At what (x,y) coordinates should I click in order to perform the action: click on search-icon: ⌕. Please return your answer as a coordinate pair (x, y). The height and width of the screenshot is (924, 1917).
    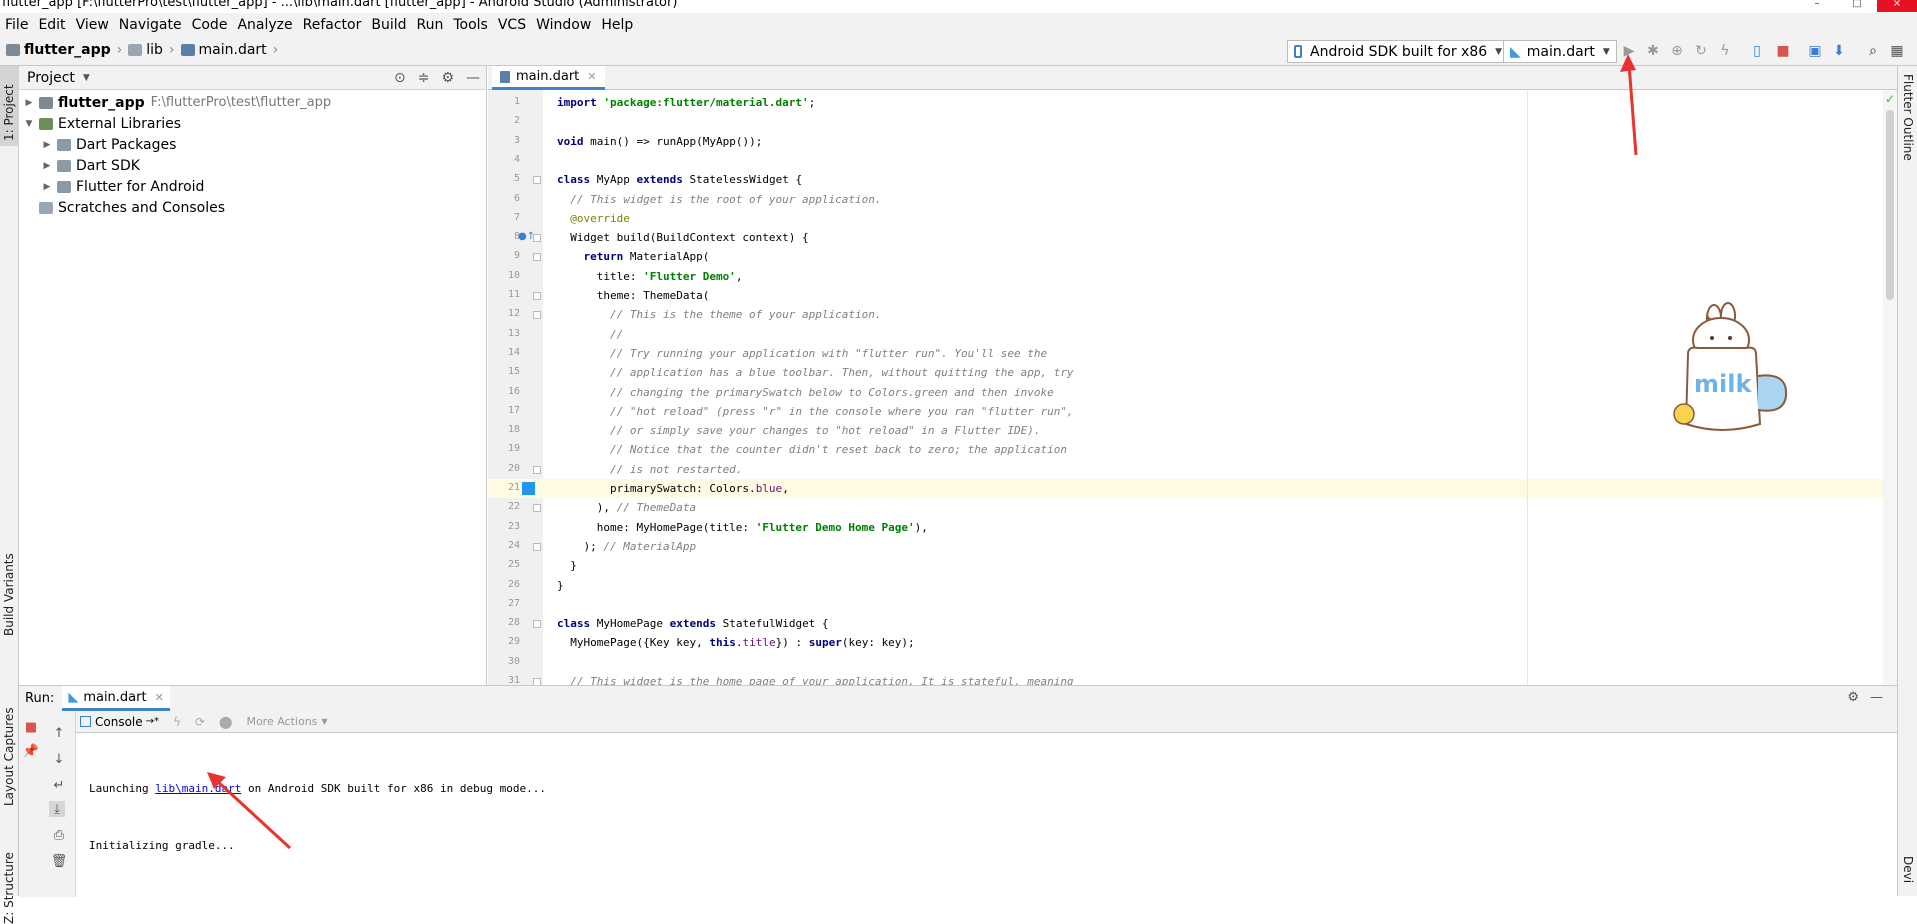
    Looking at the image, I should click on (1873, 51).